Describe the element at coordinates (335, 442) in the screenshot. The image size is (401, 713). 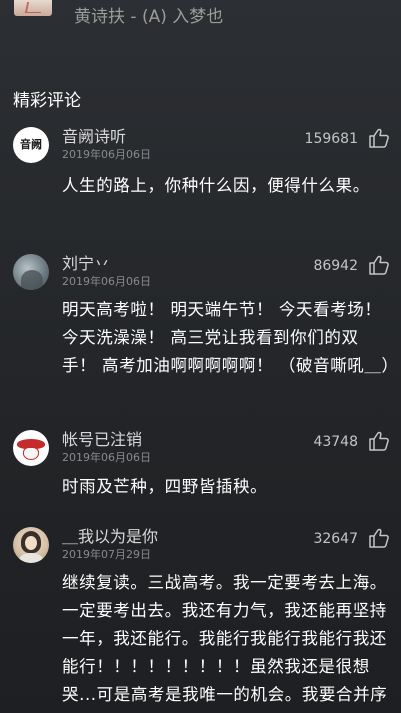
I see `like-count: 43748` at that location.